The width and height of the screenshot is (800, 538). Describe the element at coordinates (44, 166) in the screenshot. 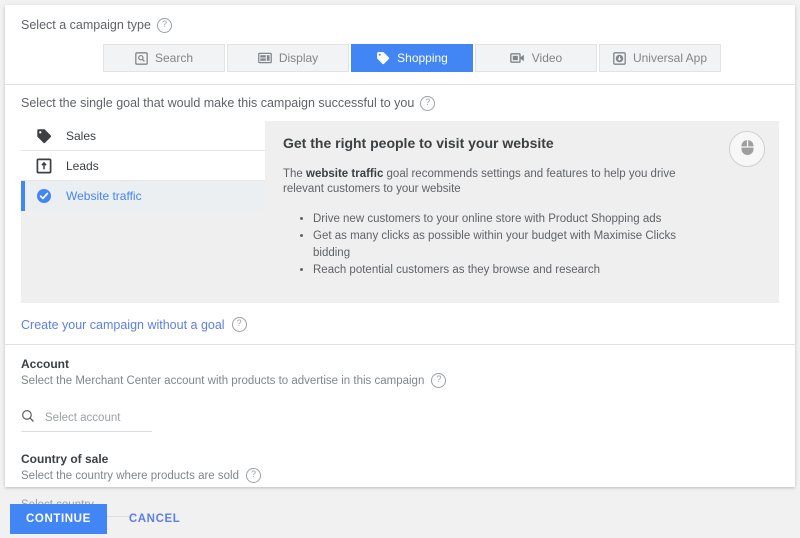

I see `upload-box-icon` at that location.